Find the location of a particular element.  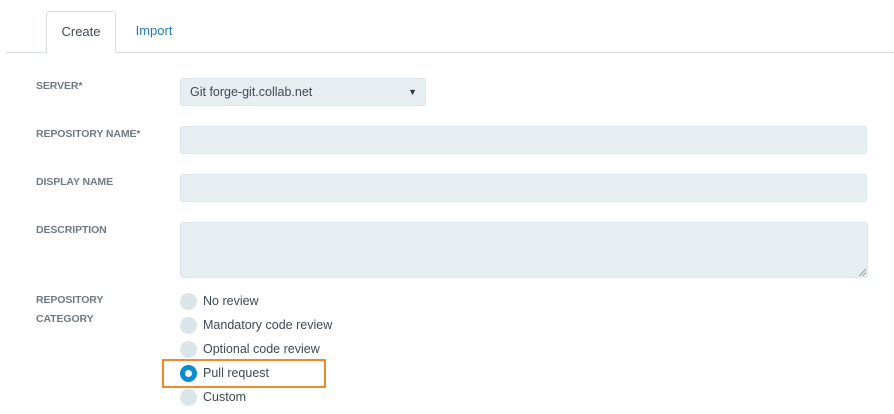

repository-name-label: REPOSITORY NAME* is located at coordinates (88, 134).